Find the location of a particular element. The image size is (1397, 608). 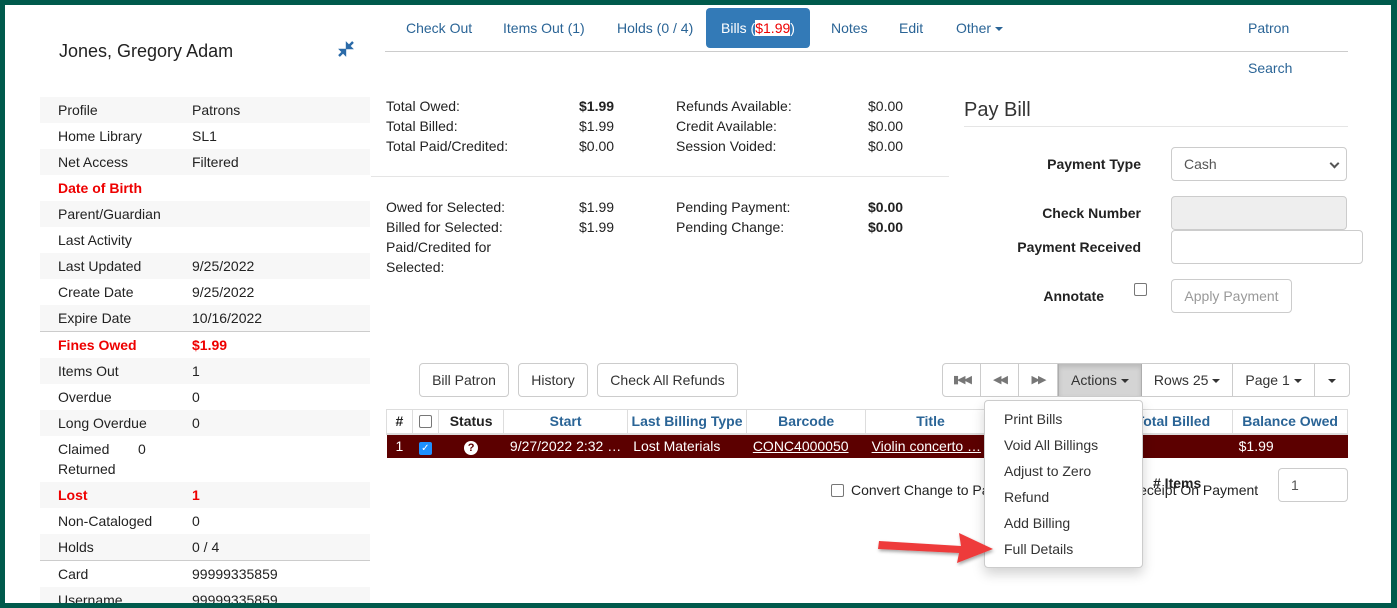

check-number-input is located at coordinates (1259, 213).